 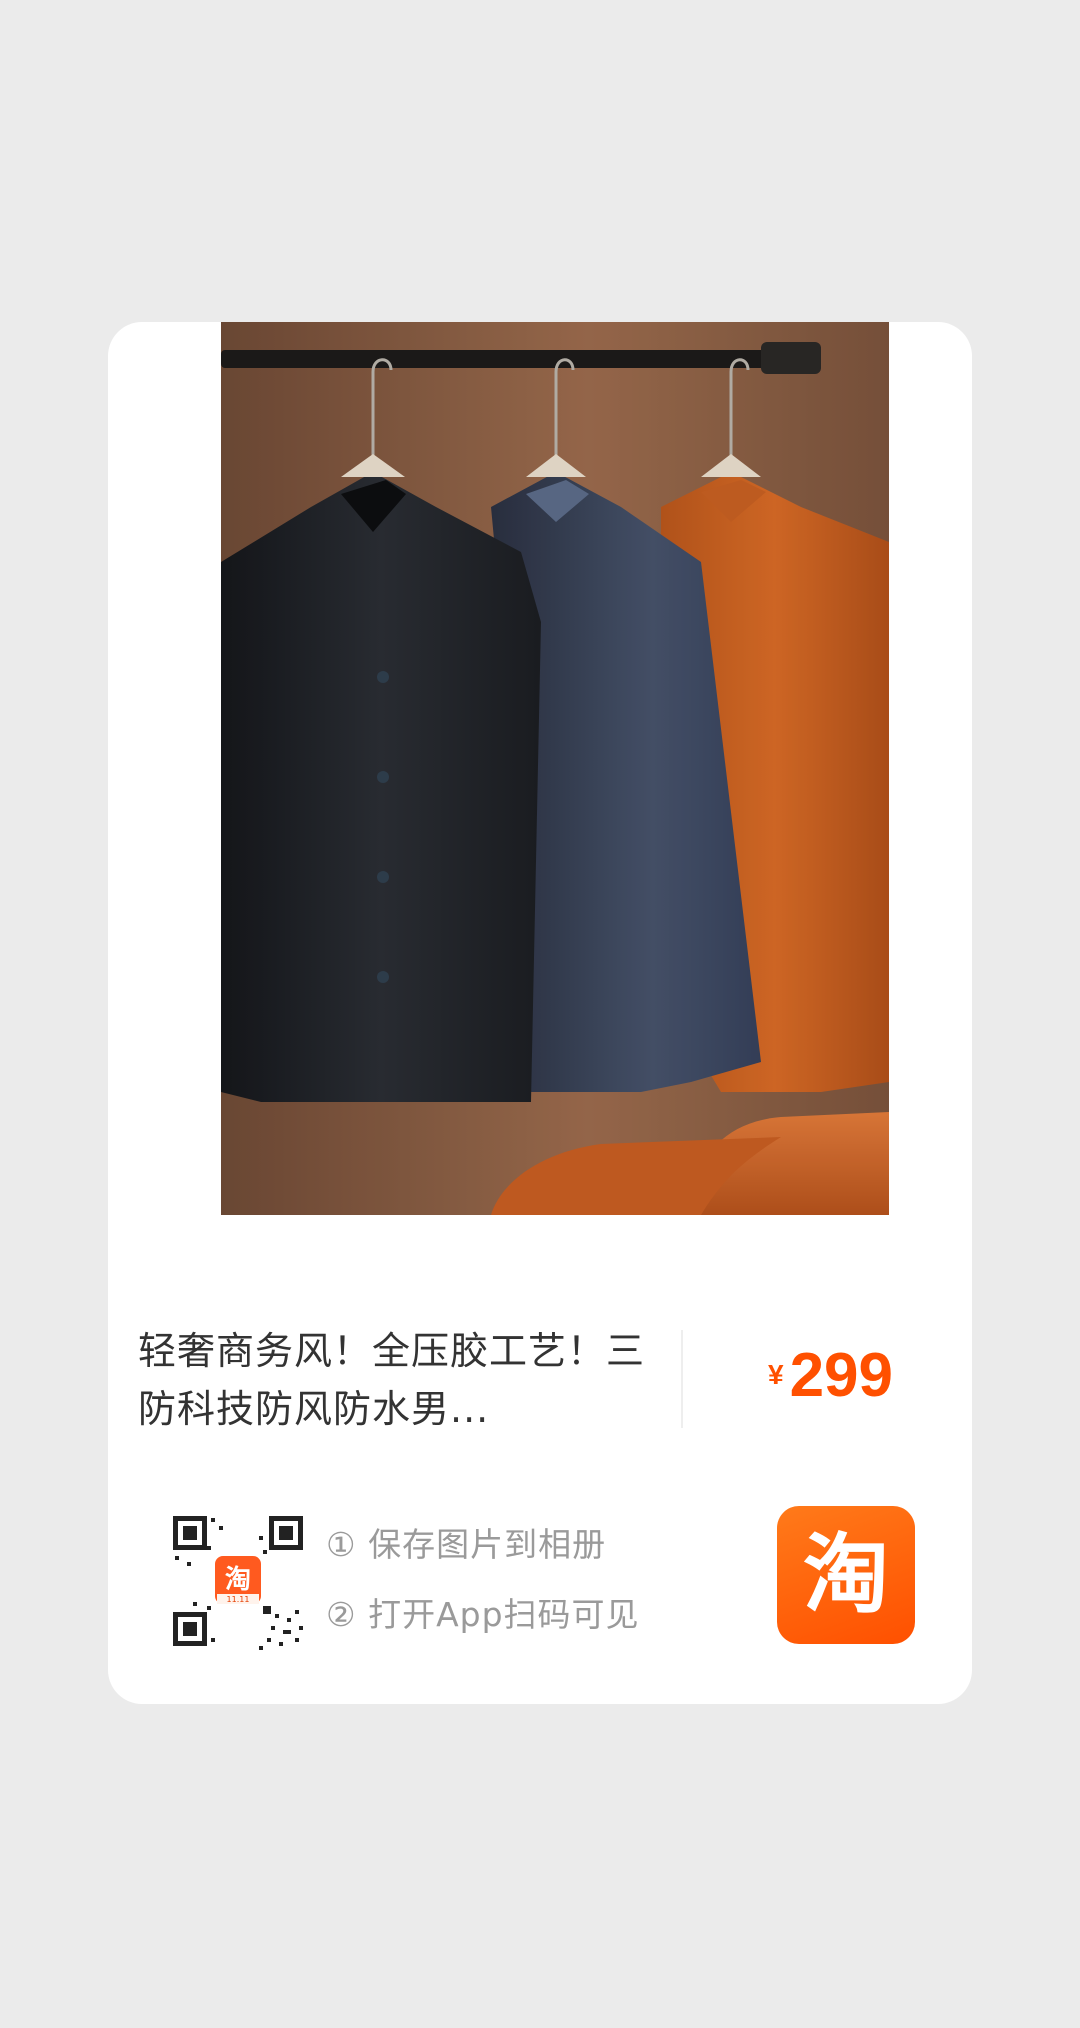 What do you see at coordinates (466, 1544) in the screenshot?
I see `instruction-step-1: ① 保存图片到相册` at bounding box center [466, 1544].